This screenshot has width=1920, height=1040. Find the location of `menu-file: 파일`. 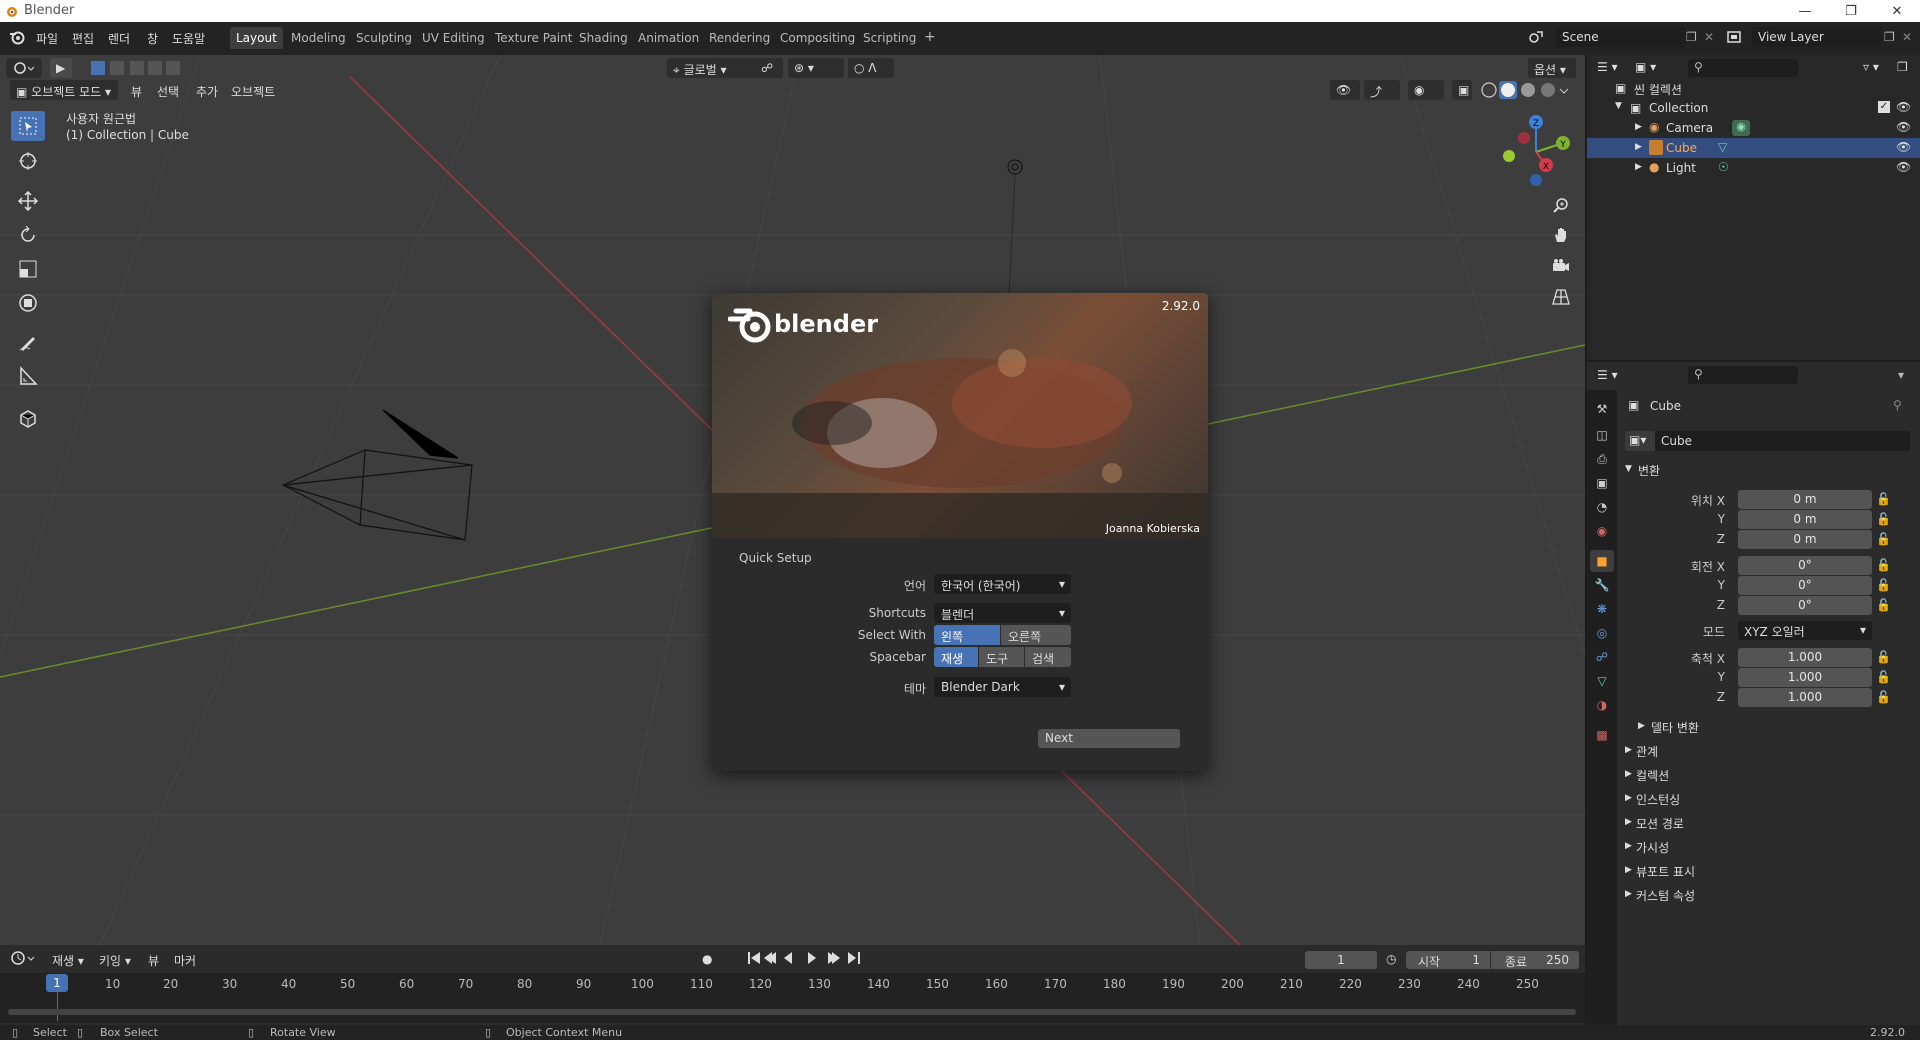

menu-file: 파일 is located at coordinates (47, 38).